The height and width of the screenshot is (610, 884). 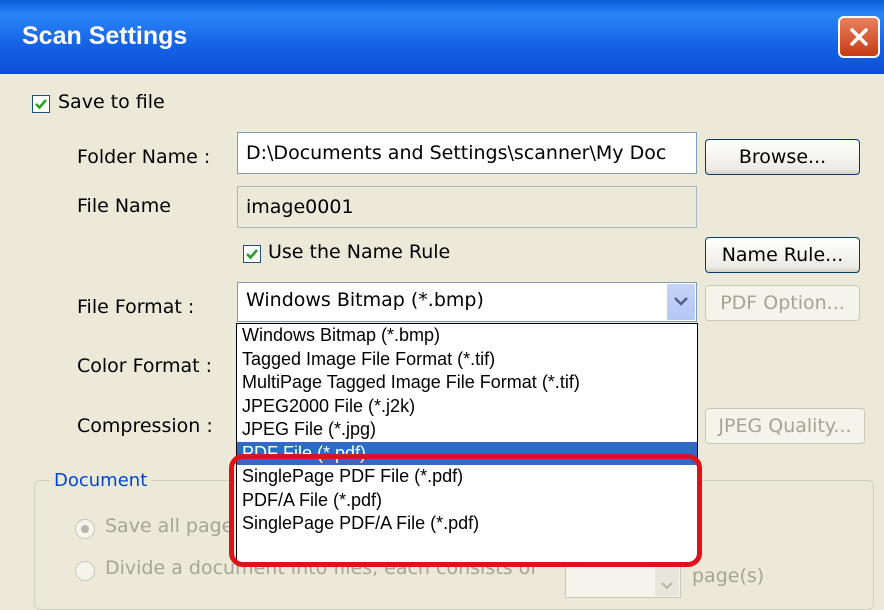 I want to click on document-group-label: Document, so click(x=101, y=480).